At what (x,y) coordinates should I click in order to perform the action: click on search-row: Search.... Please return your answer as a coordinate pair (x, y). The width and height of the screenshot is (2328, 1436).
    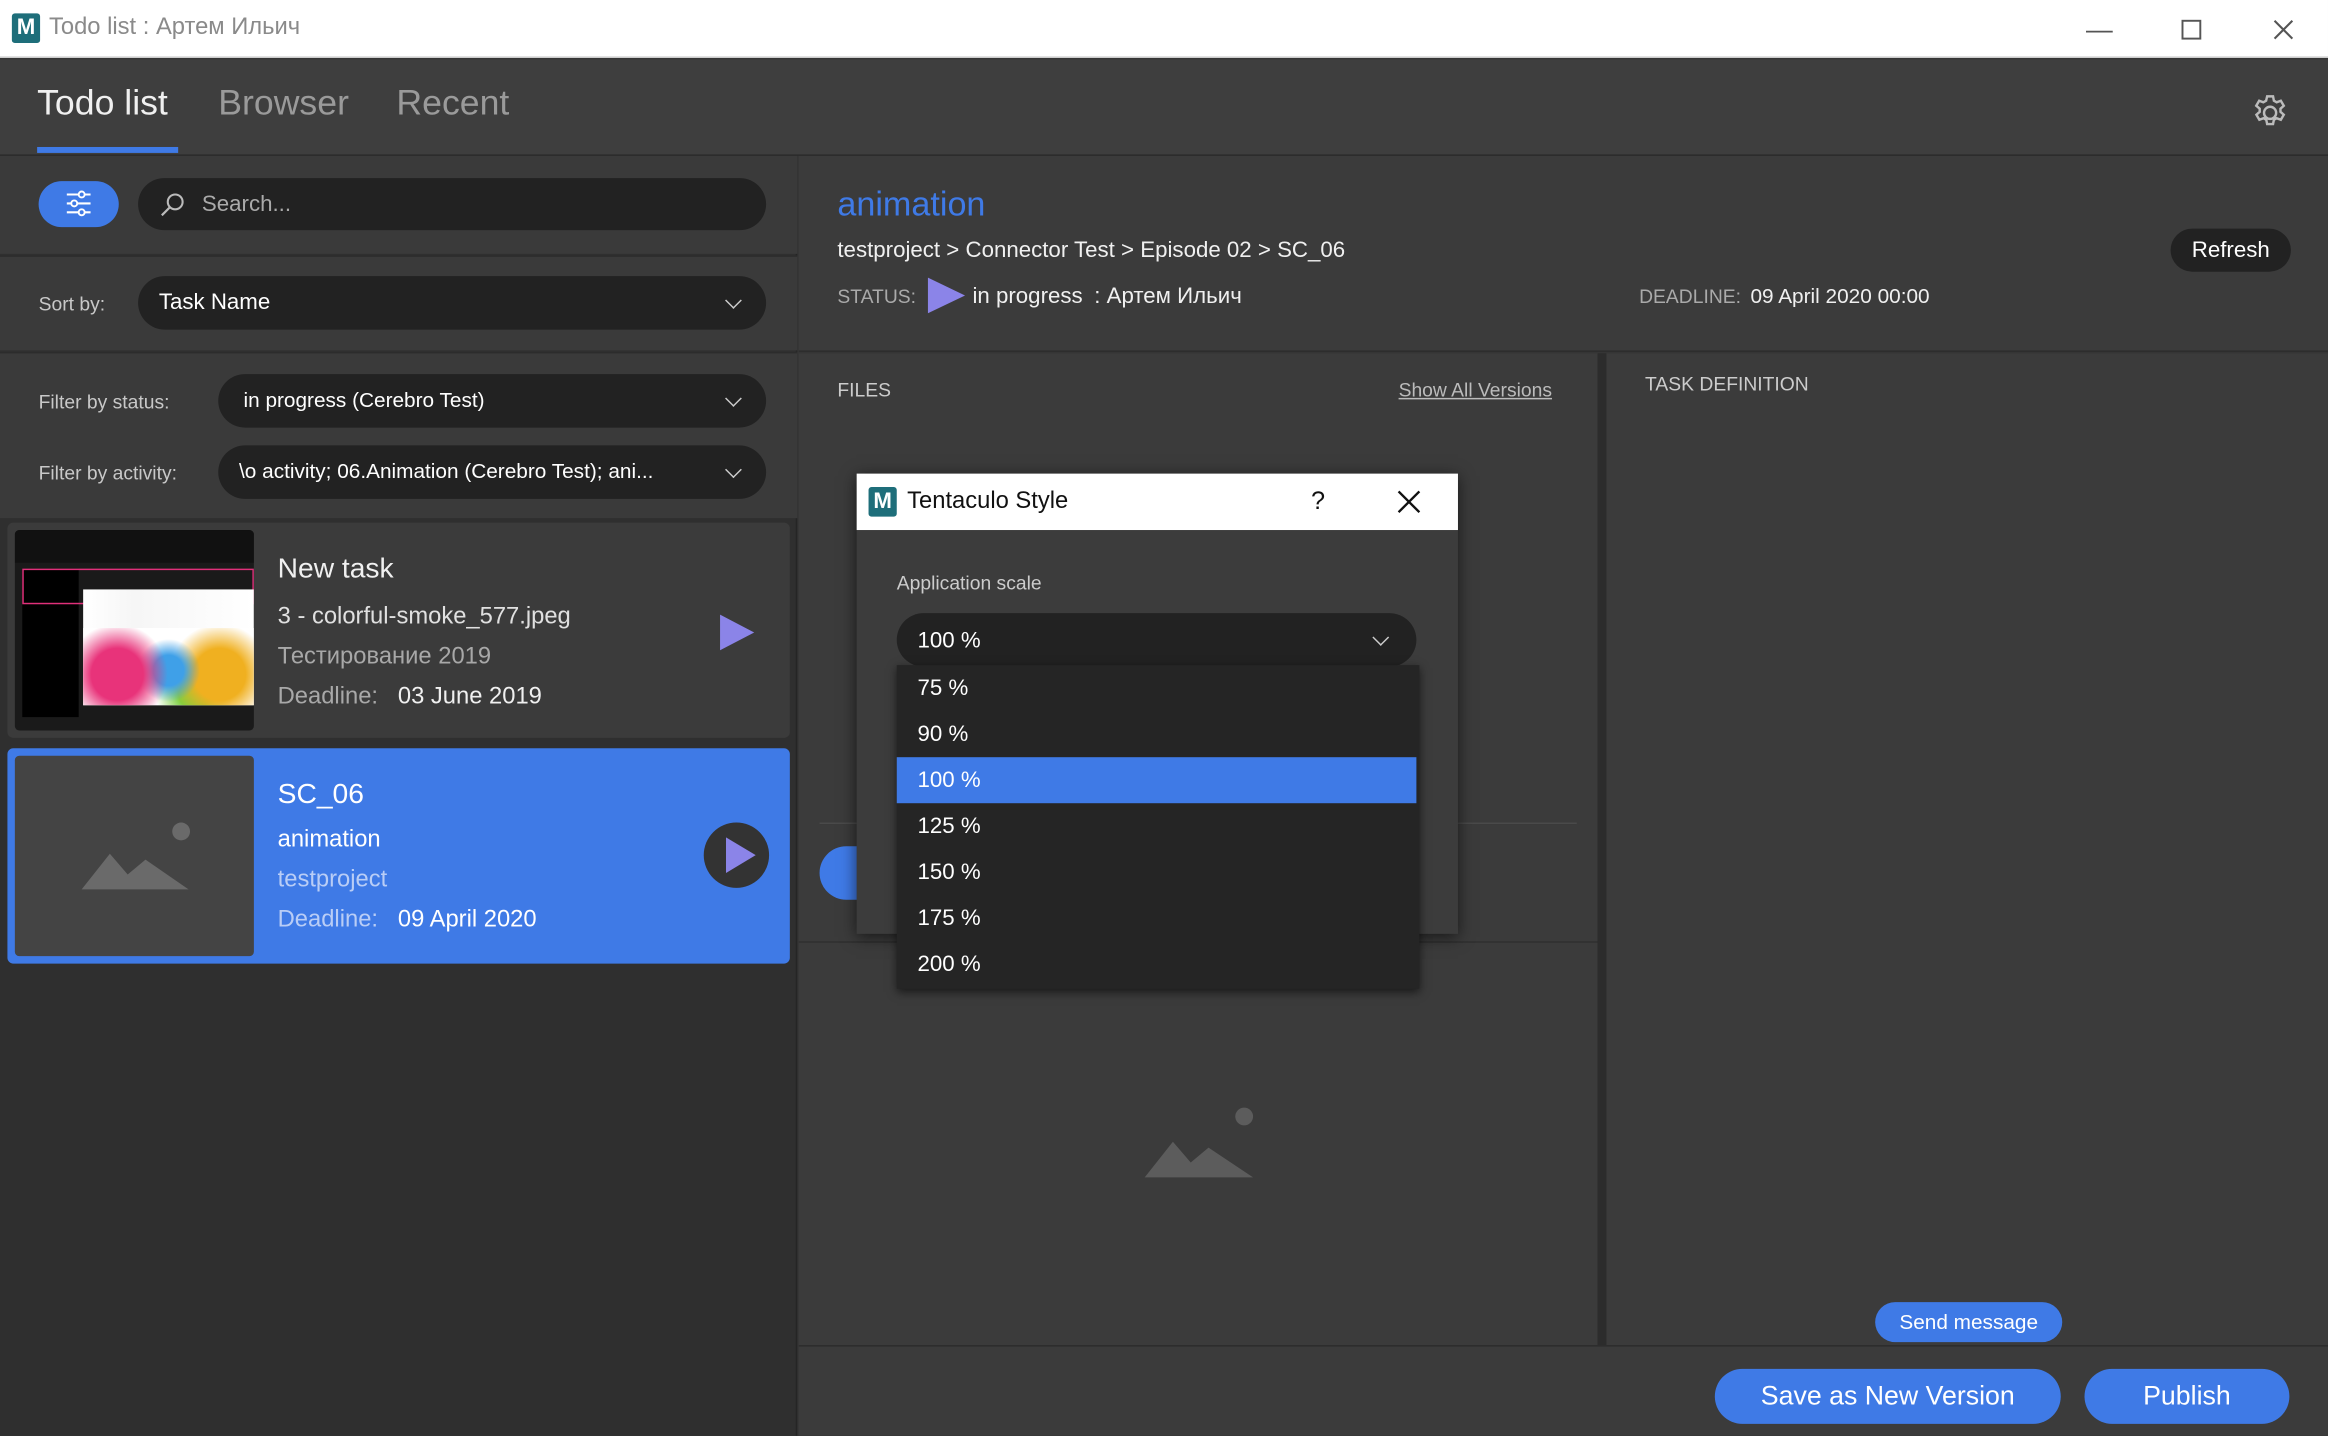
    Looking at the image, I should click on (399, 204).